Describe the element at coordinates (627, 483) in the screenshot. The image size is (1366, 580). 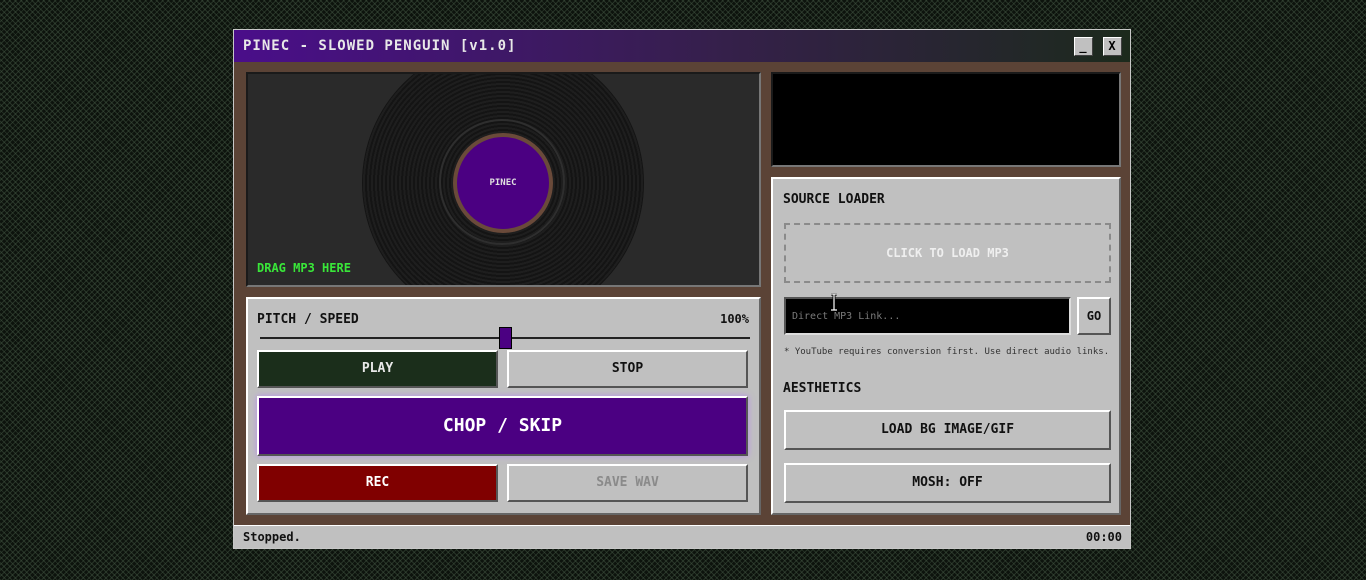
I see `save-wav-button: SAVE WAV` at that location.